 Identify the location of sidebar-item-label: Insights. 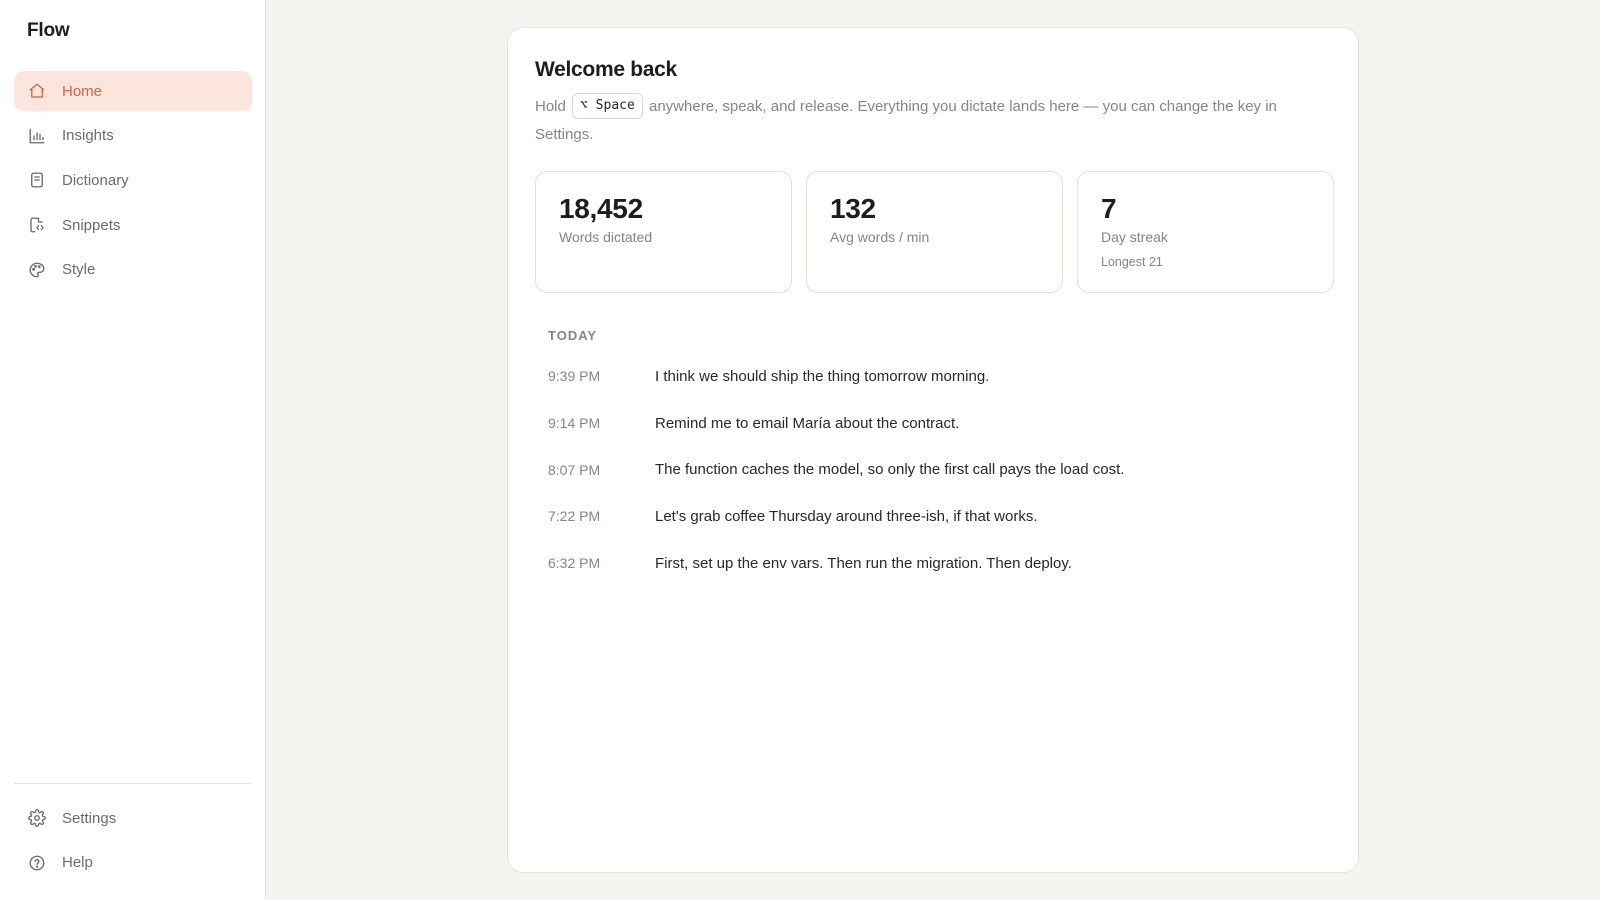
(88, 136).